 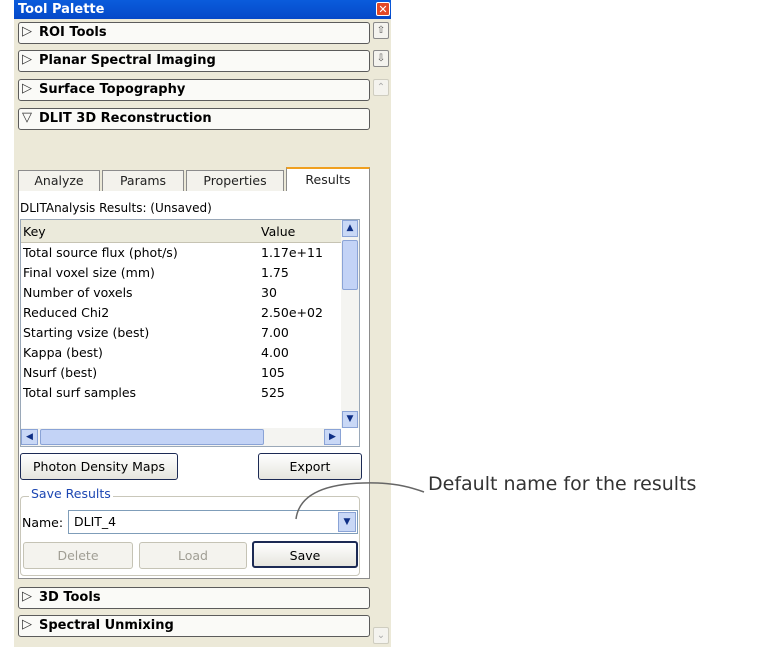 What do you see at coordinates (360, 501) in the screenshot?
I see `callout-leader-line` at bounding box center [360, 501].